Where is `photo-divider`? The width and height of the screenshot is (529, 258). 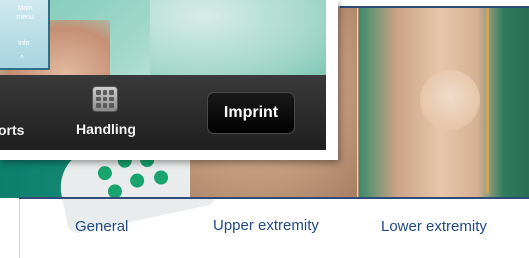
photo-divider is located at coordinates (357, 102).